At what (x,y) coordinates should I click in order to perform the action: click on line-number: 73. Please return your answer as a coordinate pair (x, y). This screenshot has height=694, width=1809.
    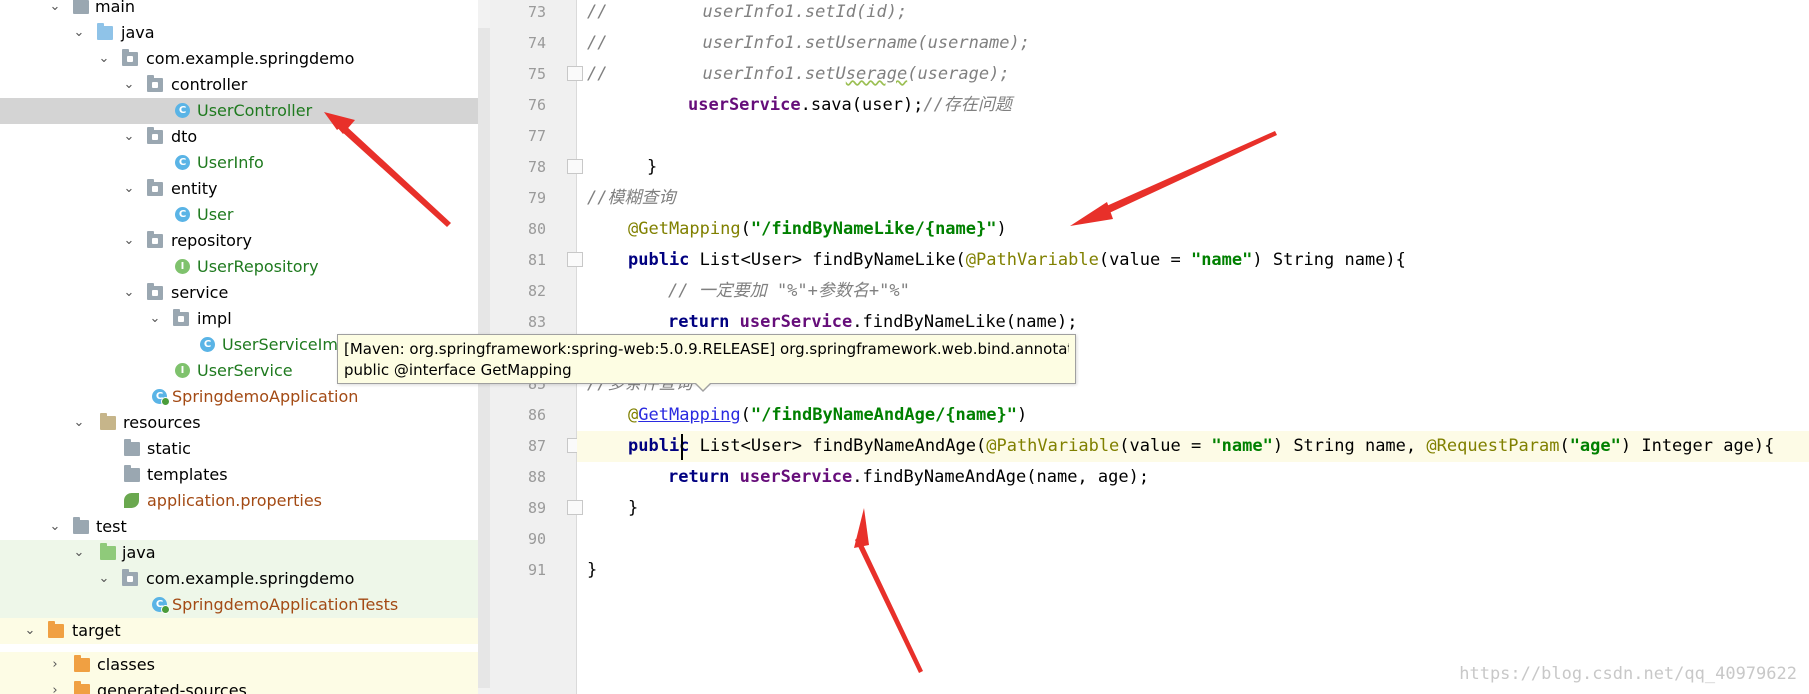
    Looking at the image, I should click on (536, 12).